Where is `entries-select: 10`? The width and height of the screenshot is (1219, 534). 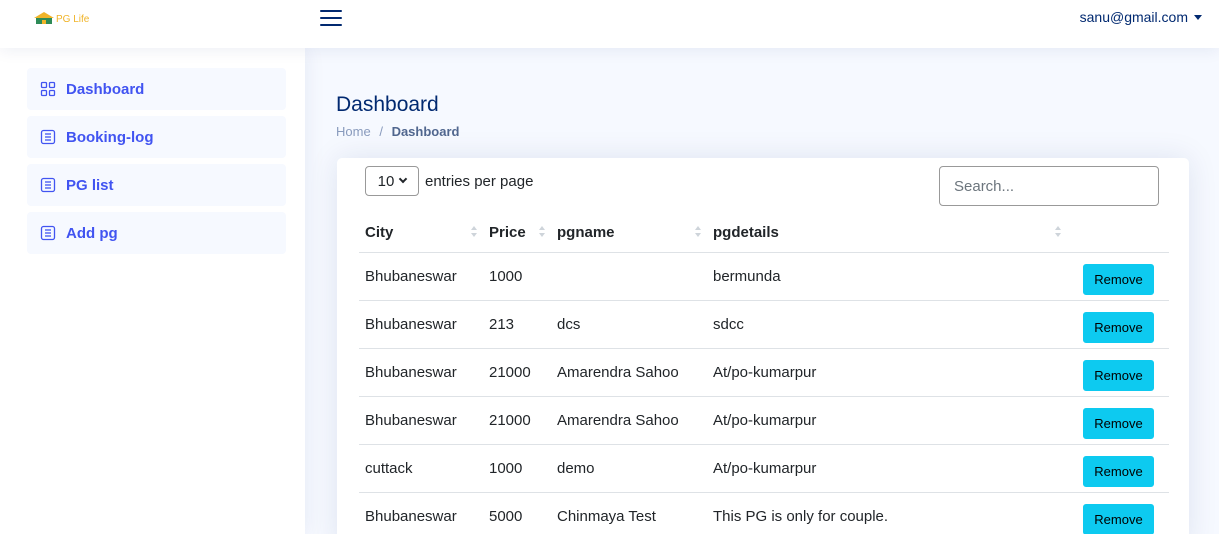
entries-select: 10 is located at coordinates (392, 181).